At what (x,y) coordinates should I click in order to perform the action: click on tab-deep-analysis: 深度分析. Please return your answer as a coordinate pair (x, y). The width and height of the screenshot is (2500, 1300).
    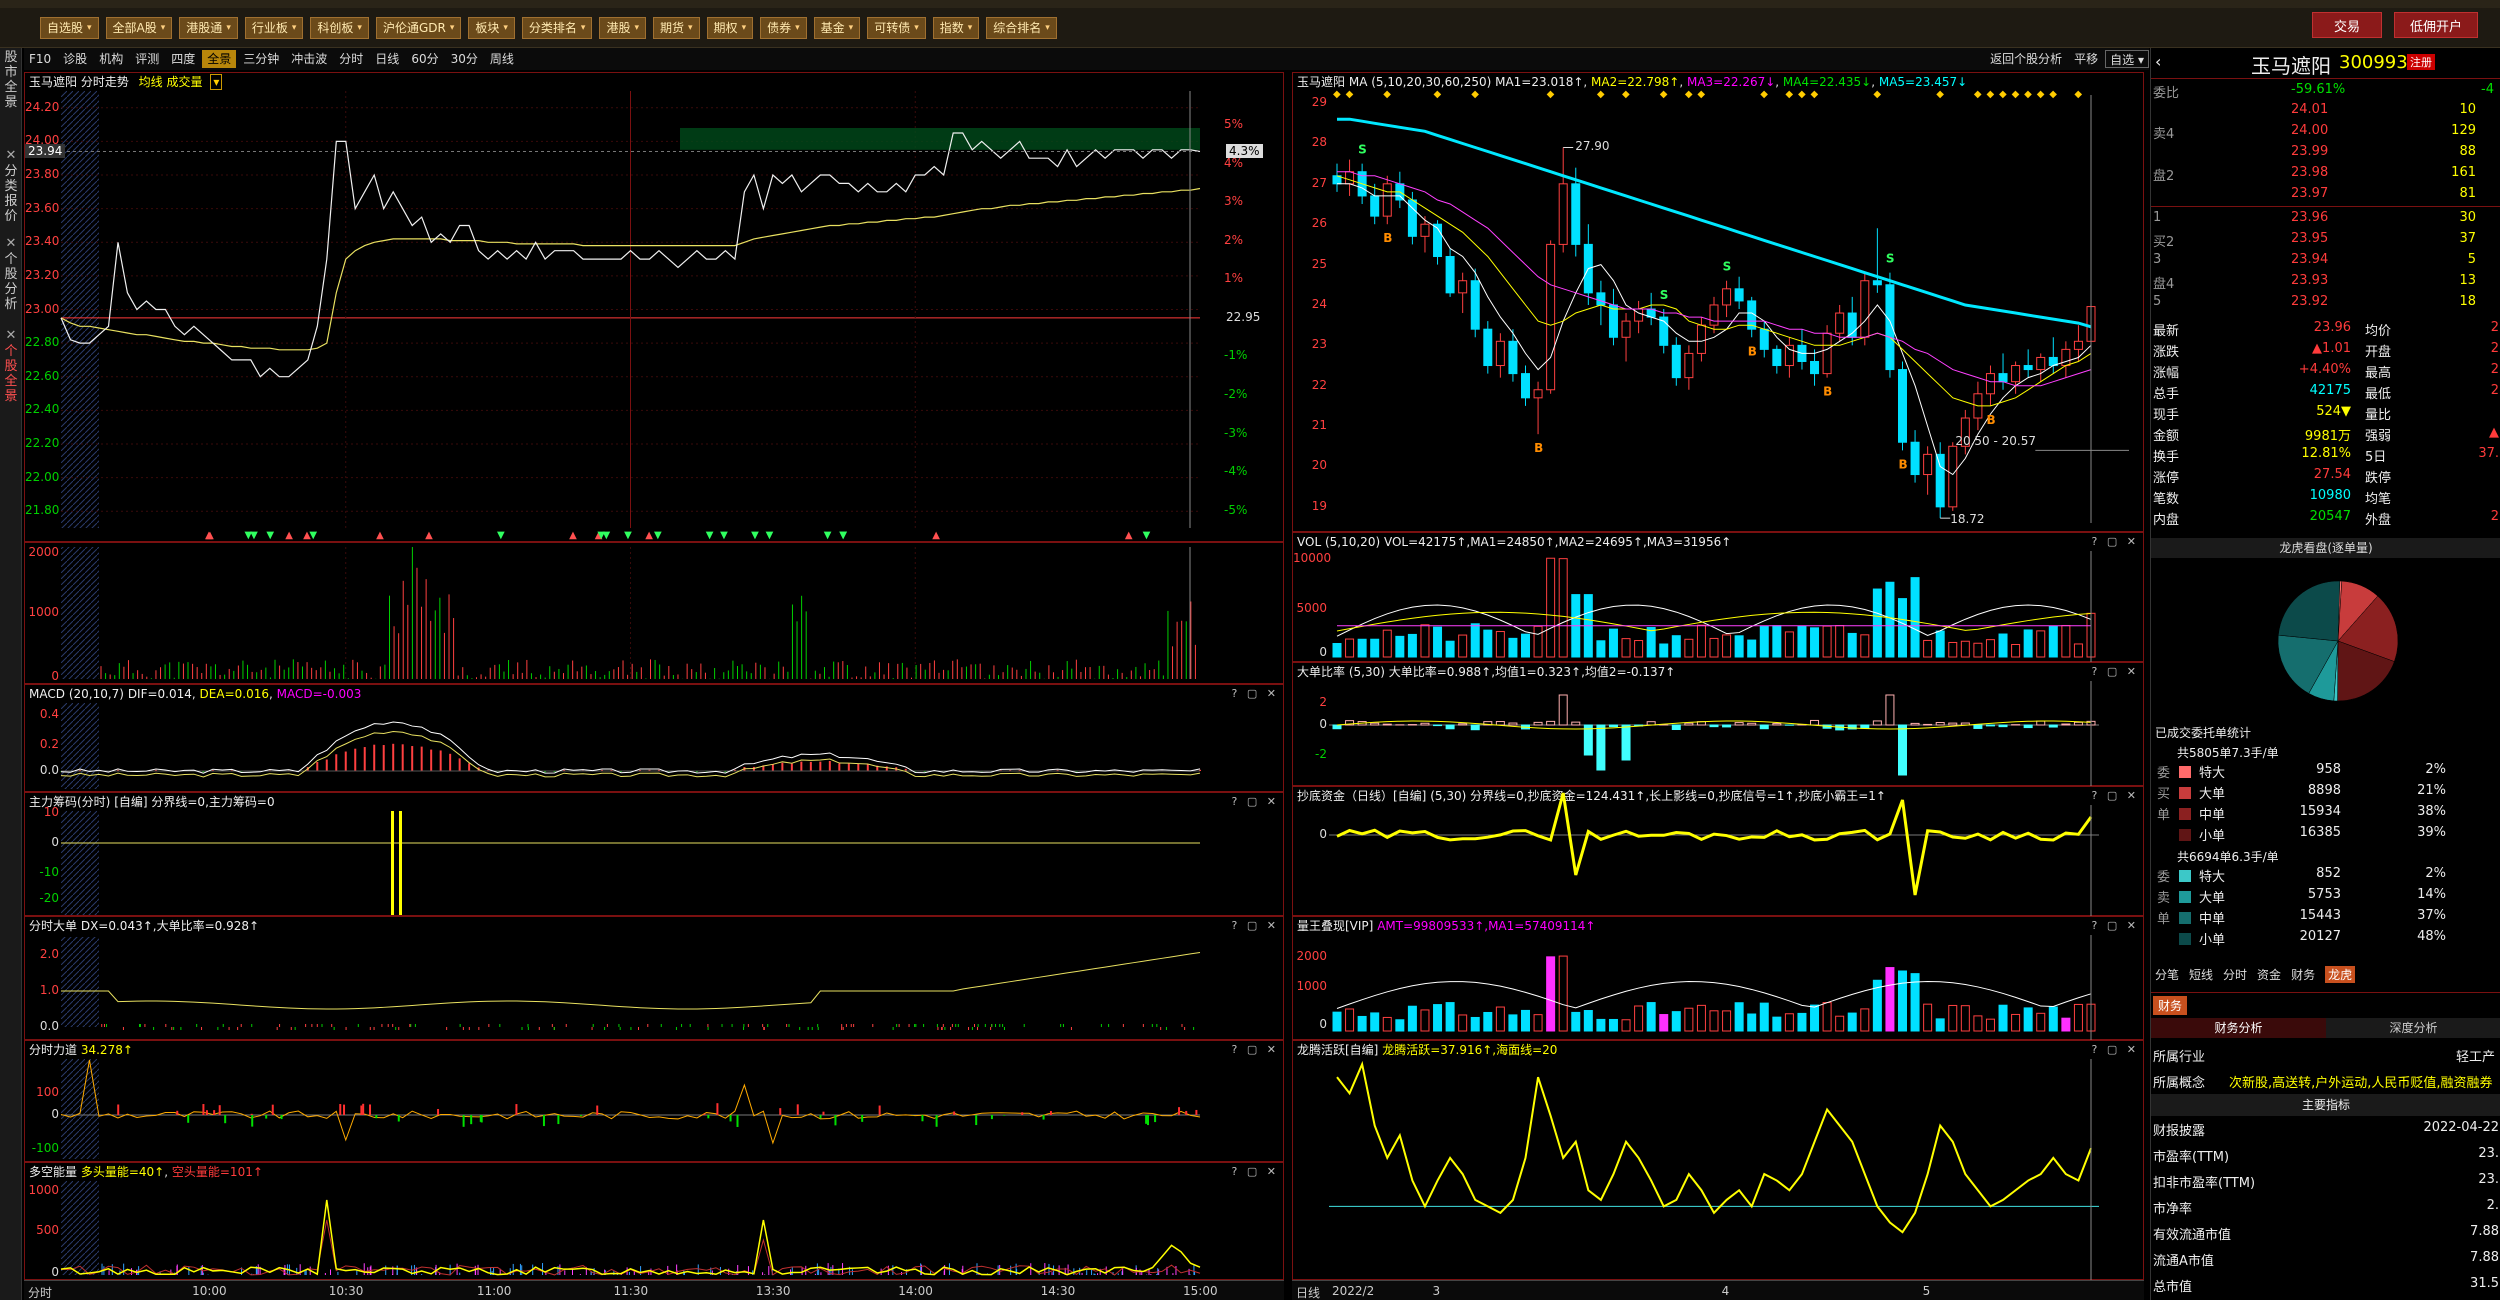
    Looking at the image, I should click on (2413, 1028).